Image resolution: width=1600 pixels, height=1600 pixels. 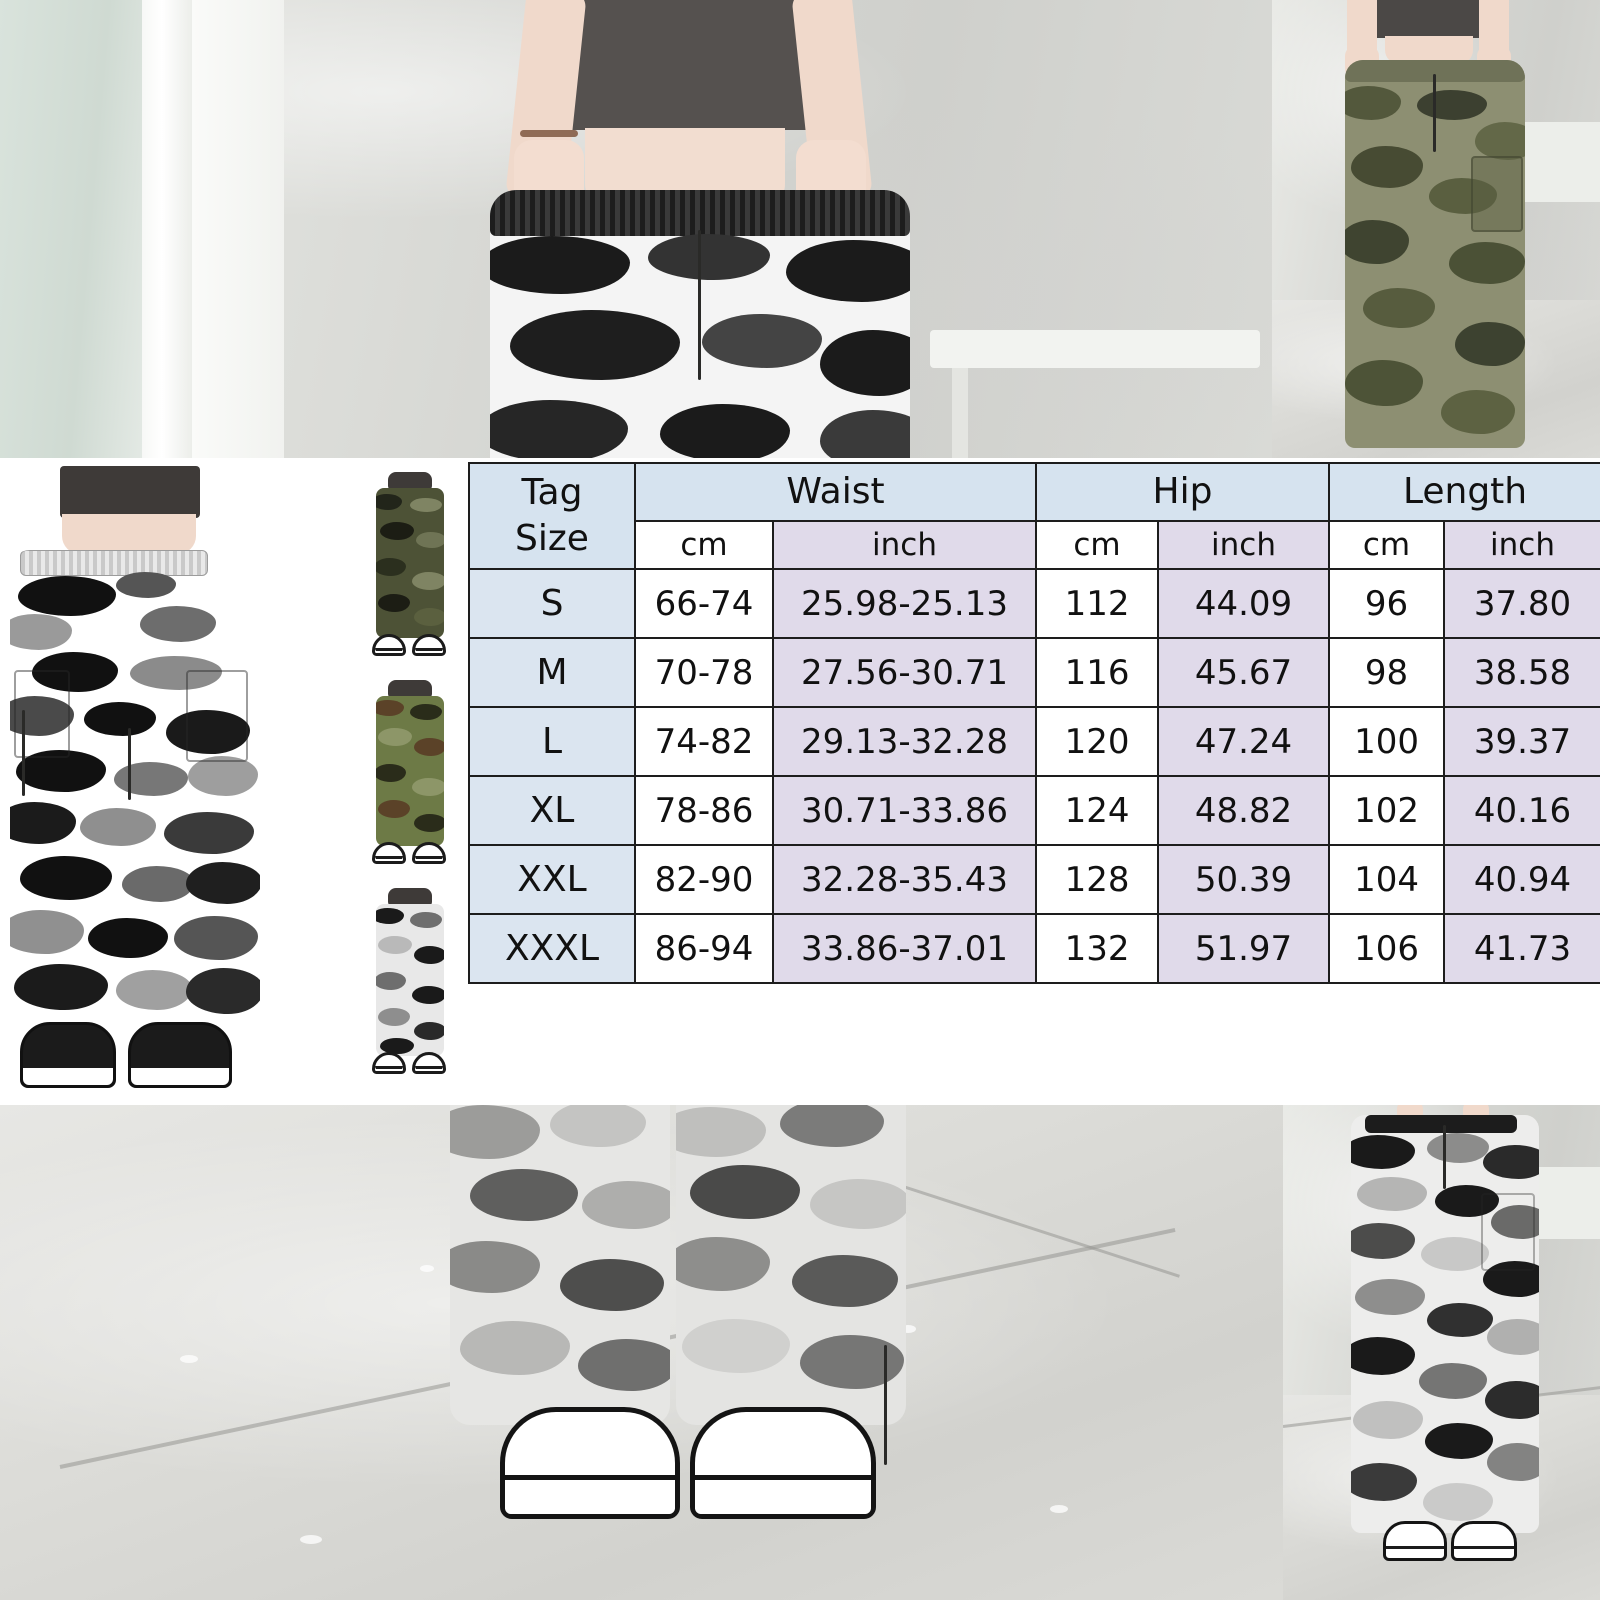 What do you see at coordinates (552, 742) in the screenshot?
I see `cell-size: L` at bounding box center [552, 742].